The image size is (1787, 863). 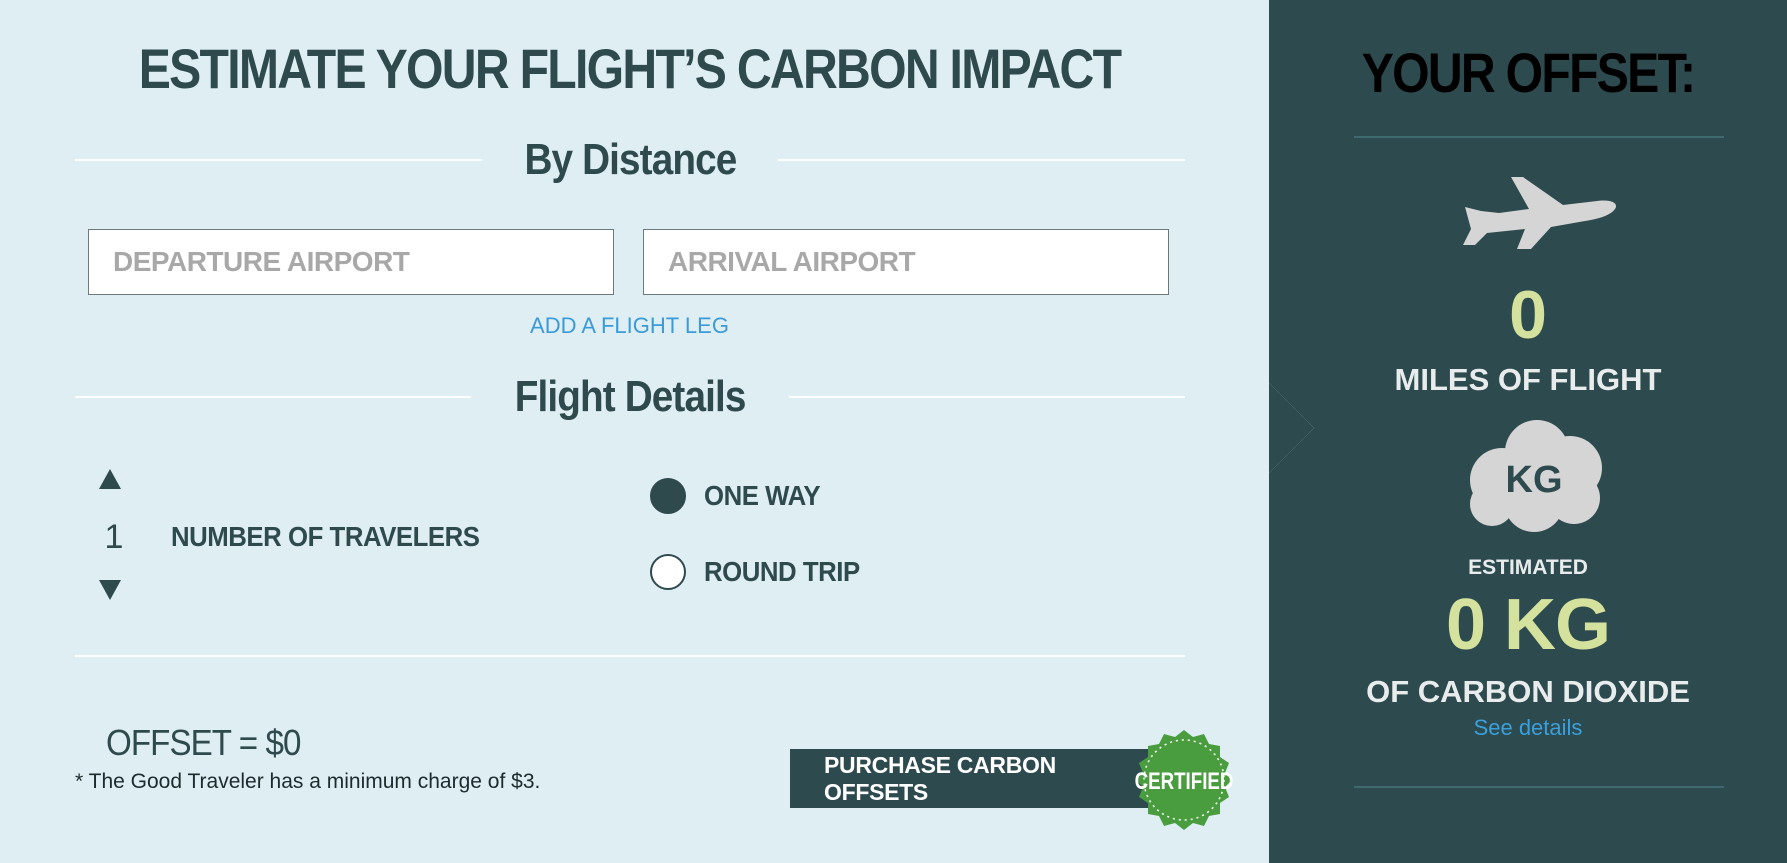 What do you see at coordinates (668, 496) in the screenshot?
I see `one-way-radio` at bounding box center [668, 496].